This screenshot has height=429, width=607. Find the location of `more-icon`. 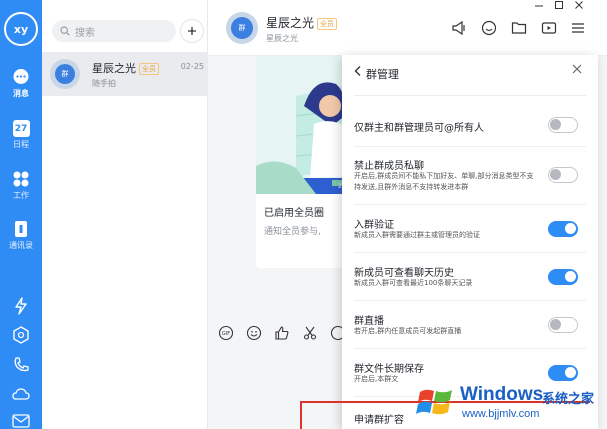

more-icon is located at coordinates (578, 28).